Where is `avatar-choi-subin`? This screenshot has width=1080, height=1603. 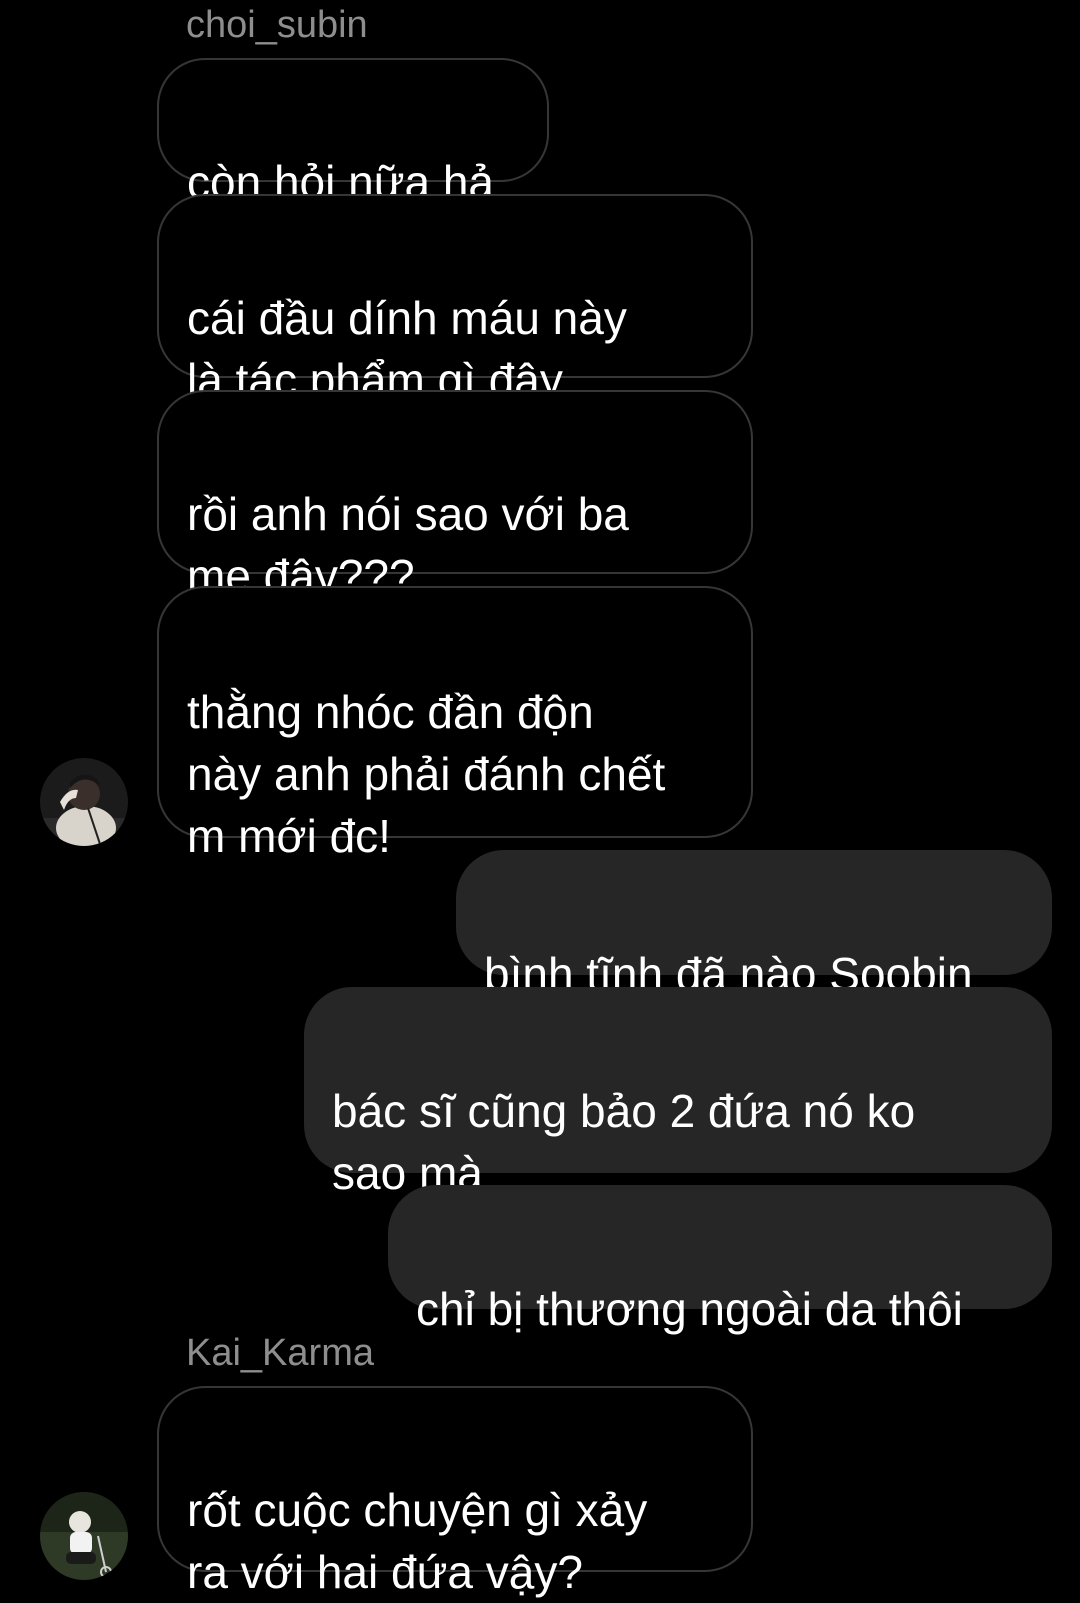
avatar-choi-subin is located at coordinates (84, 802).